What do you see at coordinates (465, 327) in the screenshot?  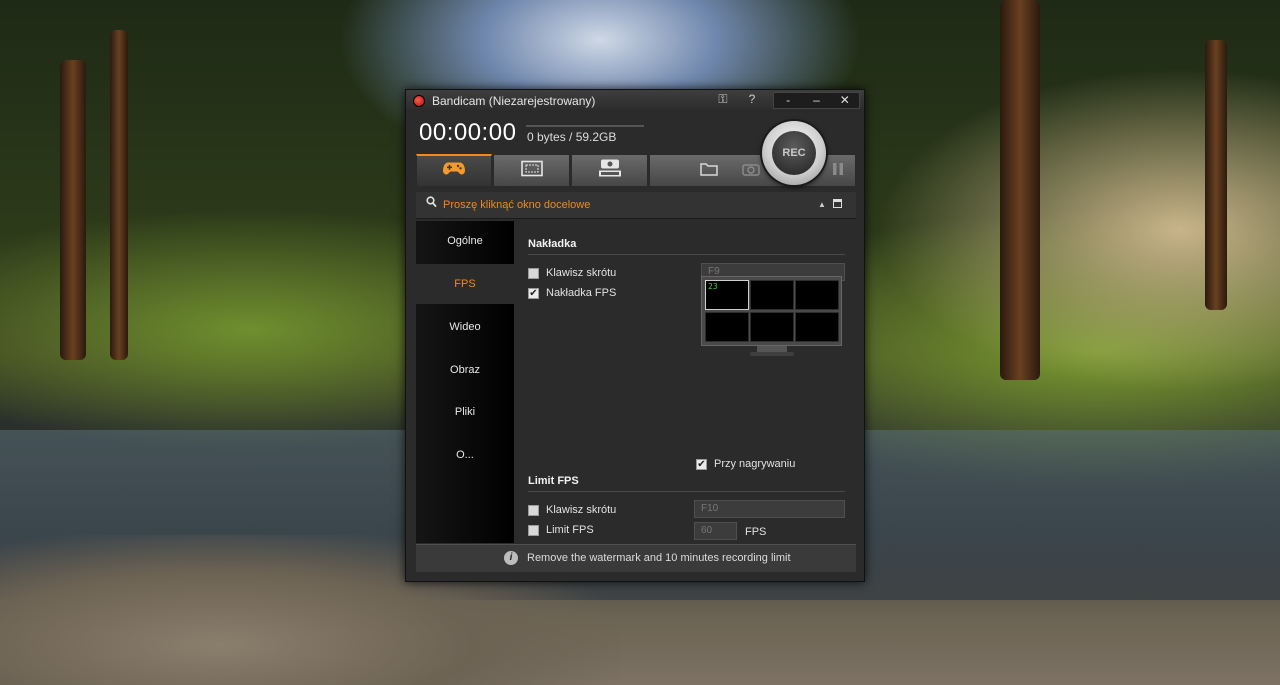 I see `sidebar-item-video: Wideo` at bounding box center [465, 327].